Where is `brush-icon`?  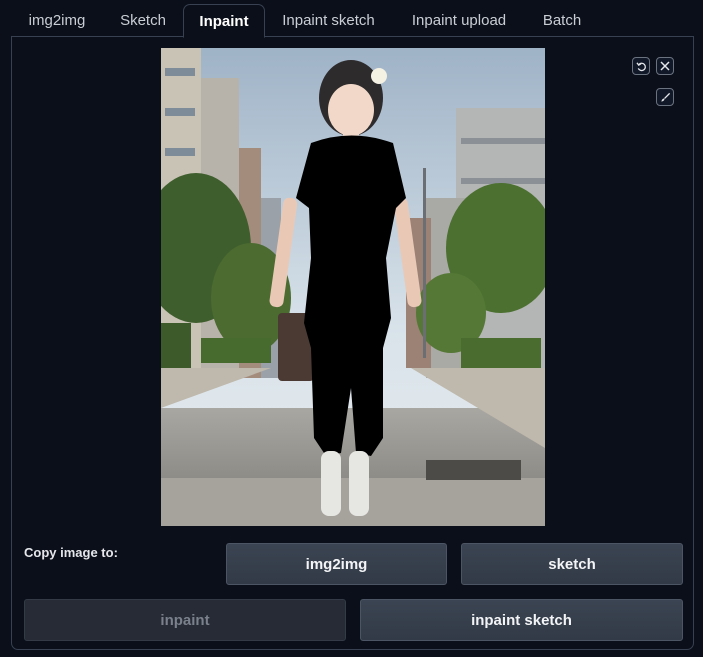 brush-icon is located at coordinates (665, 97).